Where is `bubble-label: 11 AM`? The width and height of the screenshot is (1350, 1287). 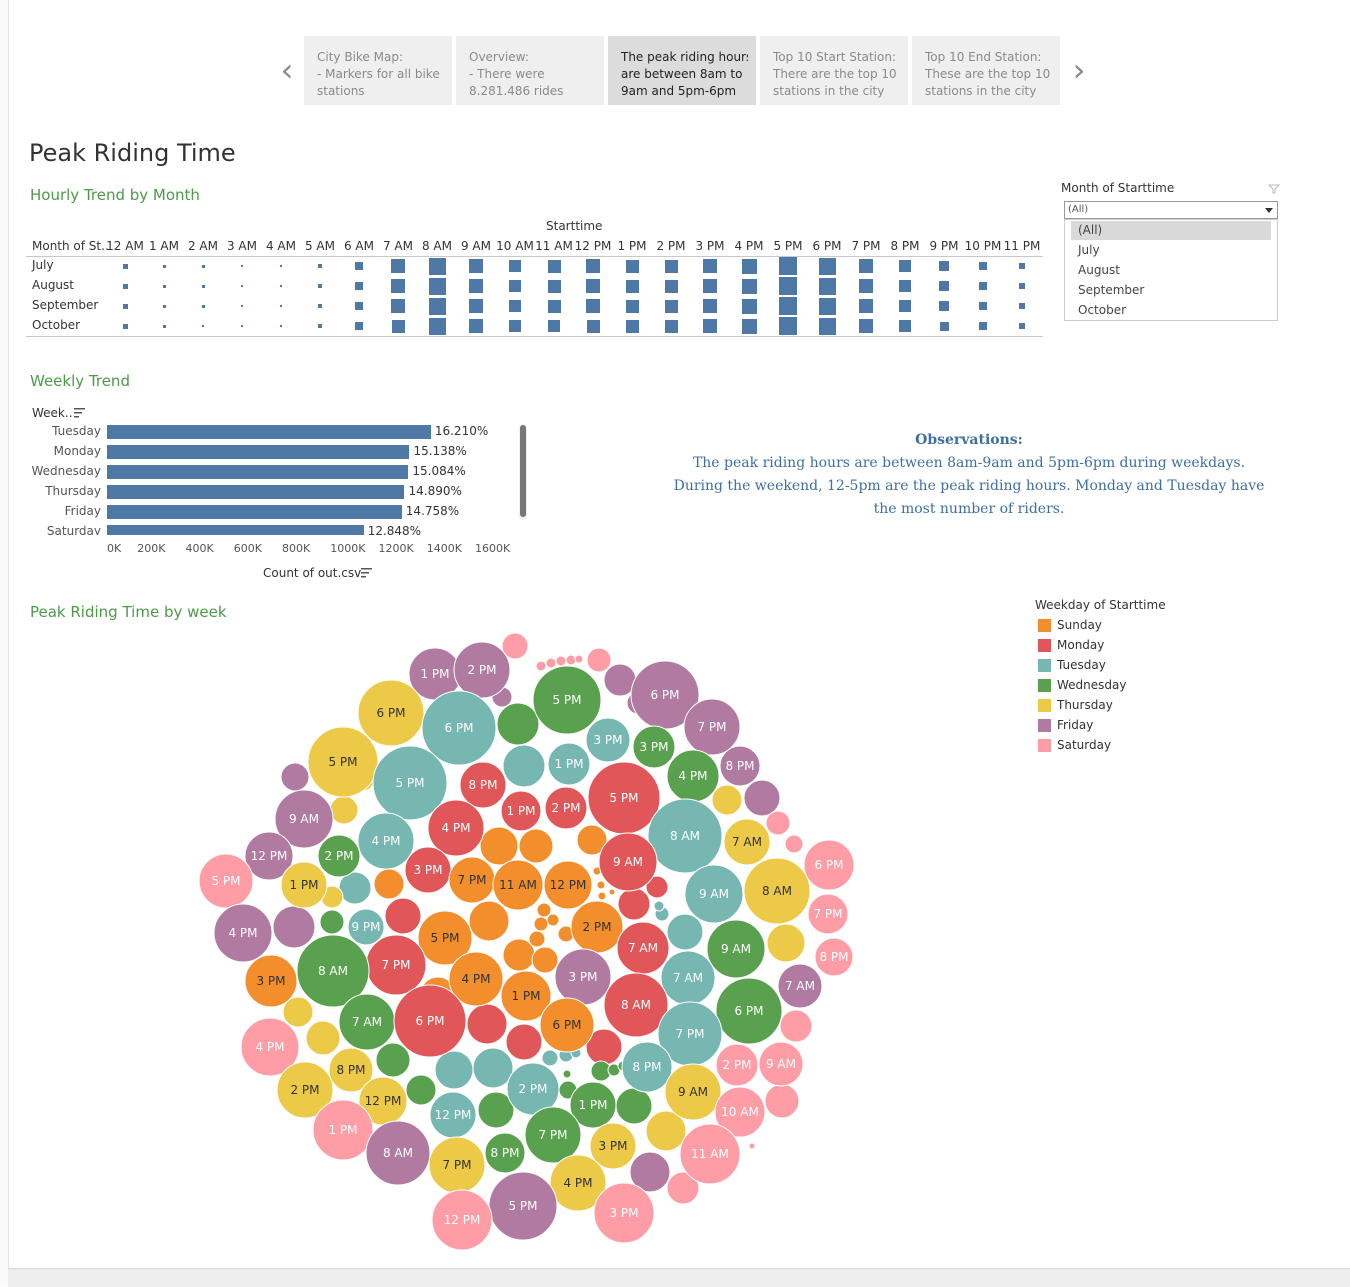
bubble-label: 11 AM is located at coordinates (518, 885).